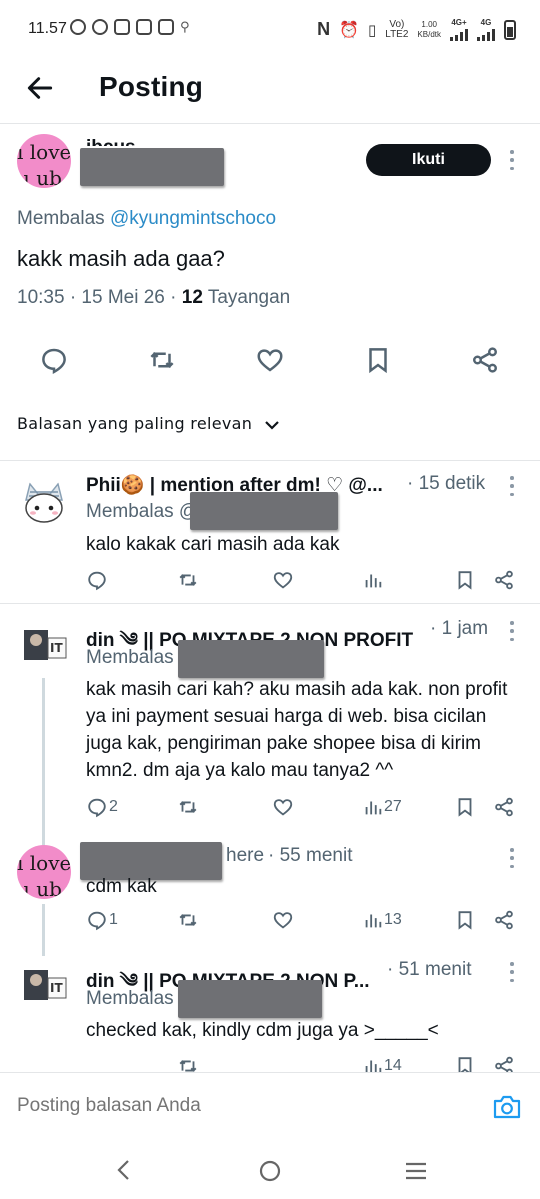 Image resolution: width=540 pixels, height=1199 pixels. What do you see at coordinates (78, 27) in the screenshot?
I see `whatsapp-icon` at bounding box center [78, 27].